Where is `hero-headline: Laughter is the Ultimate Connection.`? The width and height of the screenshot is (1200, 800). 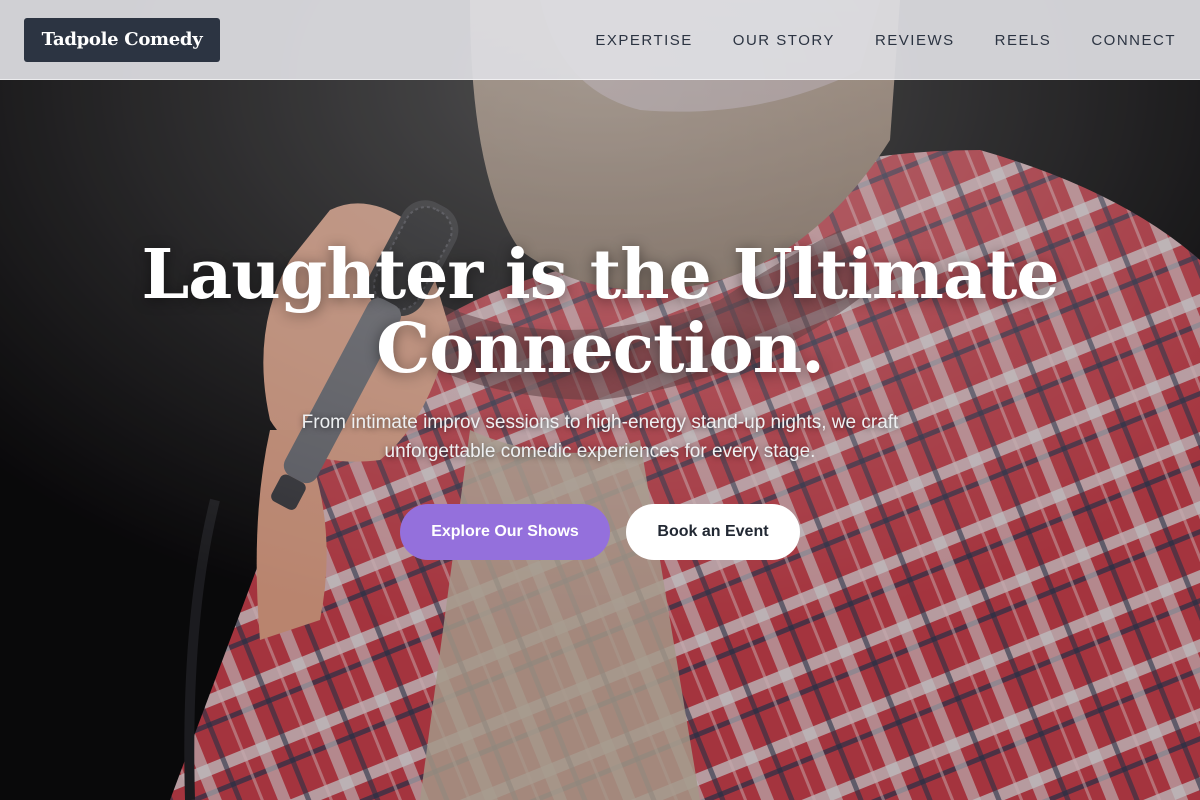 hero-headline: Laughter is the Ultimate Connection. is located at coordinates (600, 312).